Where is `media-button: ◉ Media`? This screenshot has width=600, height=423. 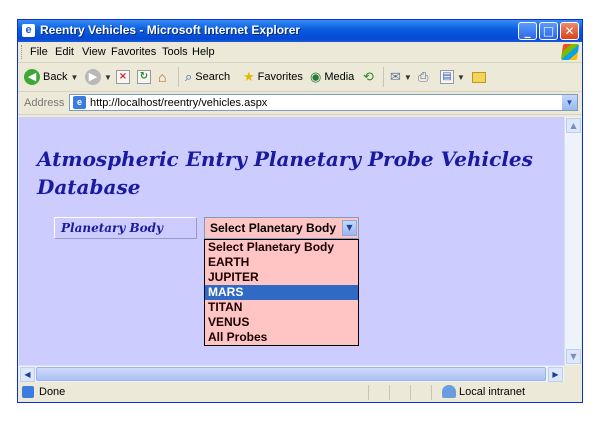
media-button: ◉ Media is located at coordinates (332, 77).